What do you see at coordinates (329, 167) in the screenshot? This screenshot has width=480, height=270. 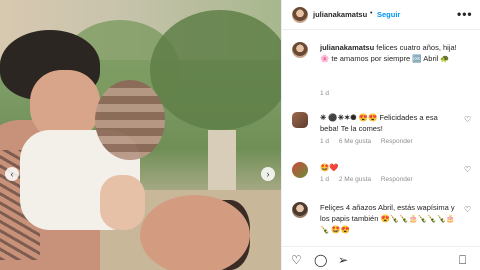 I see `comment-text: 🤩❤️` at bounding box center [329, 167].